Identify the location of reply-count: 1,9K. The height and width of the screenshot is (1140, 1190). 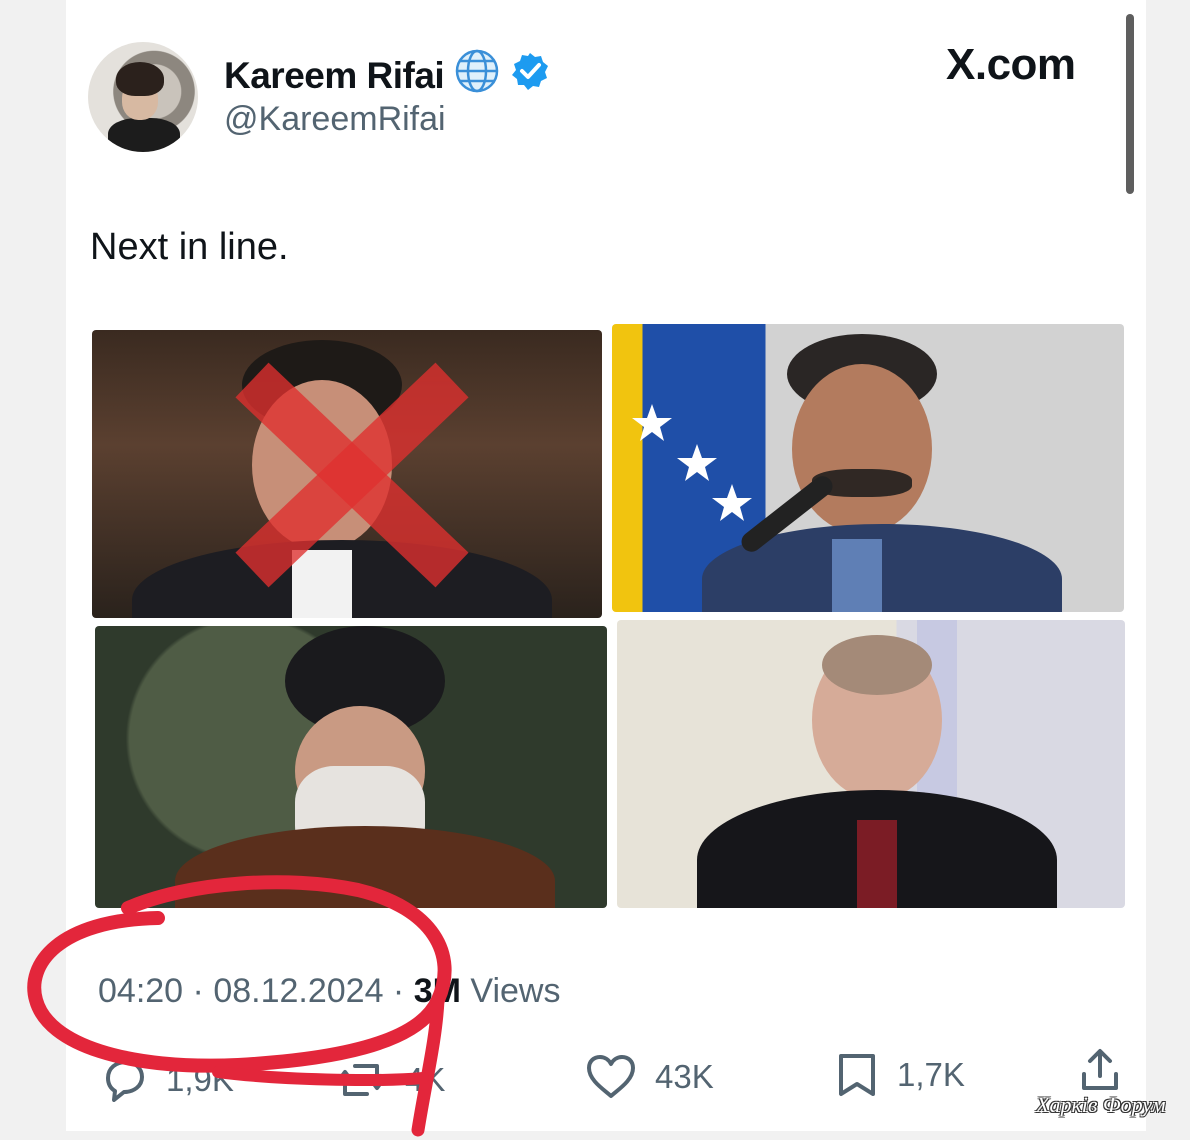
(200, 1079).